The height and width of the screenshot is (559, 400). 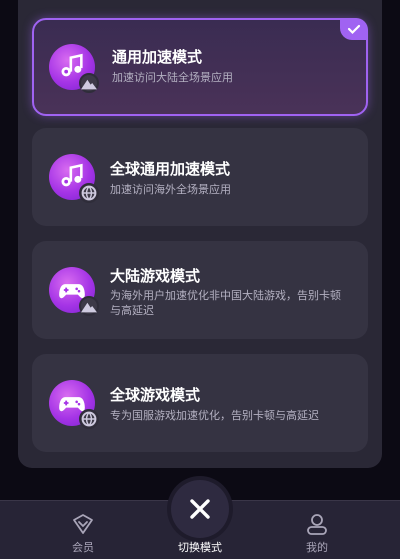 I want to click on mode-desc: 加速访问海外全场景应用, so click(x=170, y=189).